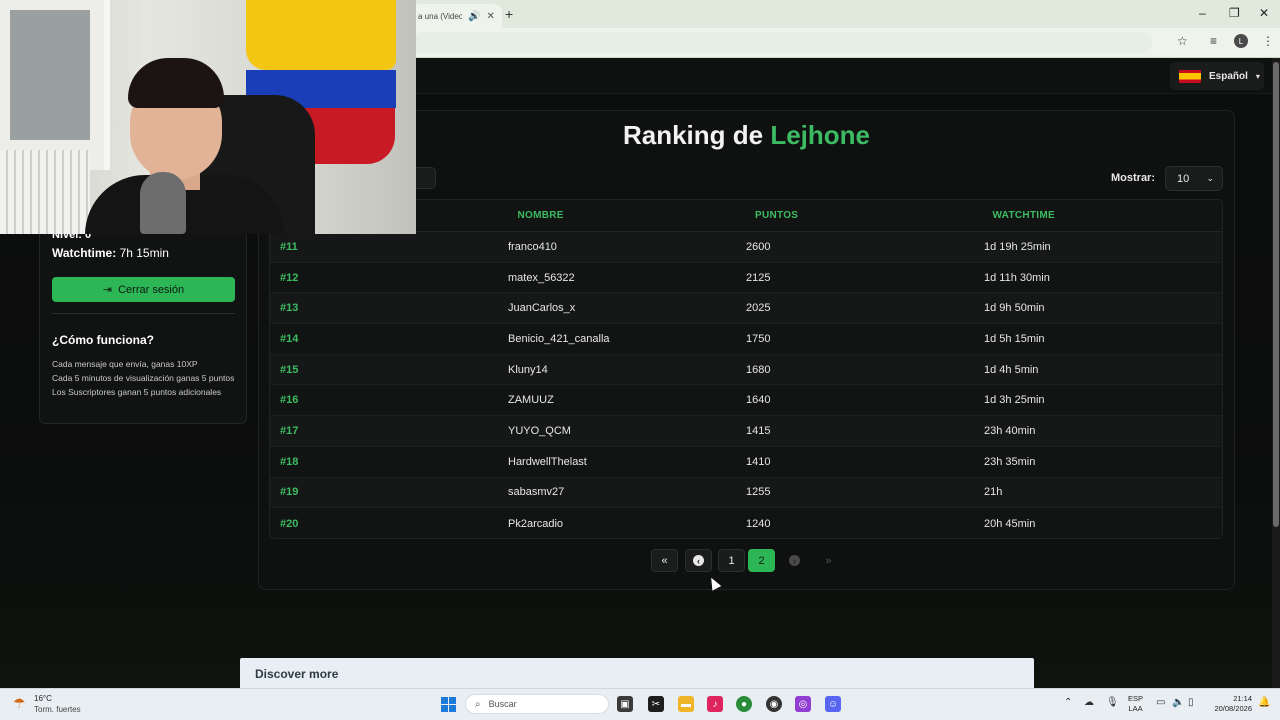 The width and height of the screenshot is (1280, 720). I want to click on table-row: #19 sabasmv27 1255 21h, so click(746, 493).